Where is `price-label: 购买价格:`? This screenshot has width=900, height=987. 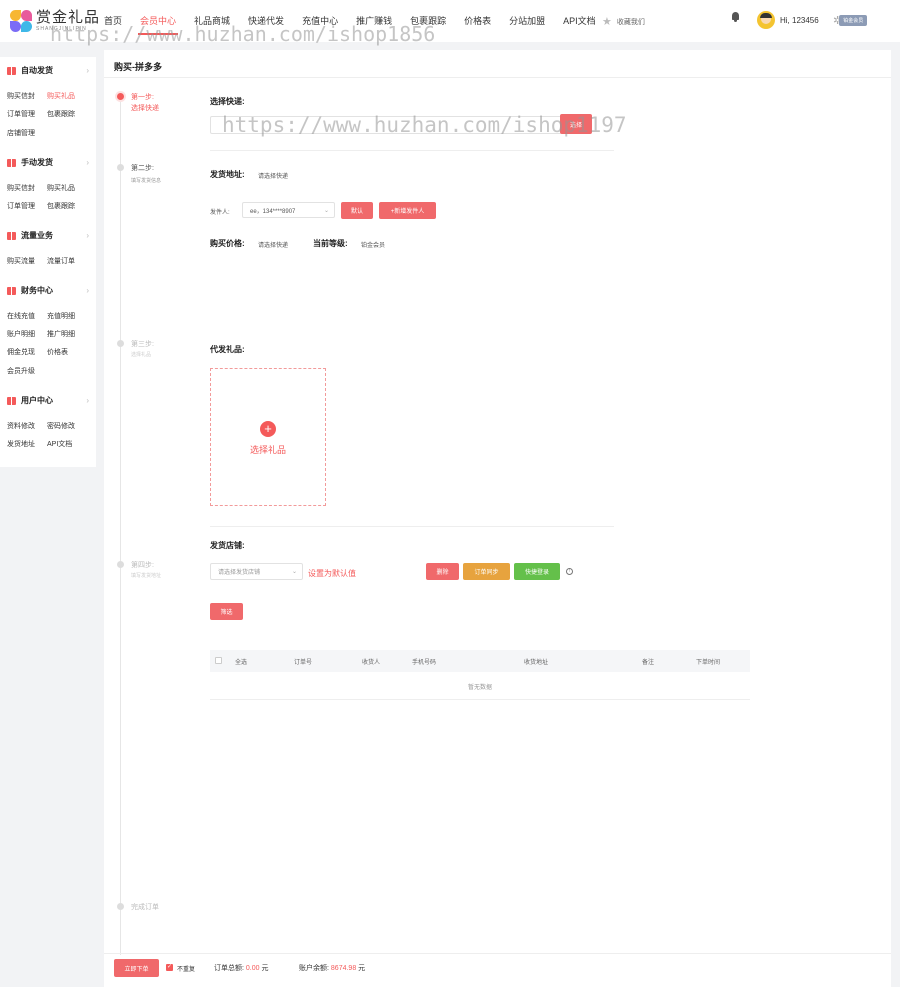
price-label: 购买价格: is located at coordinates (227, 243).